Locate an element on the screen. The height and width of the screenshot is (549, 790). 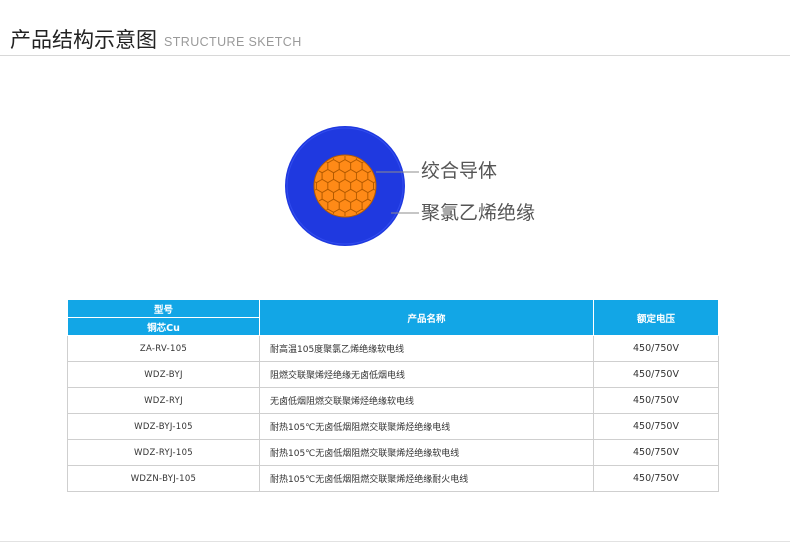
conductor-material-header: 铜芯Cu is located at coordinates (163, 326).